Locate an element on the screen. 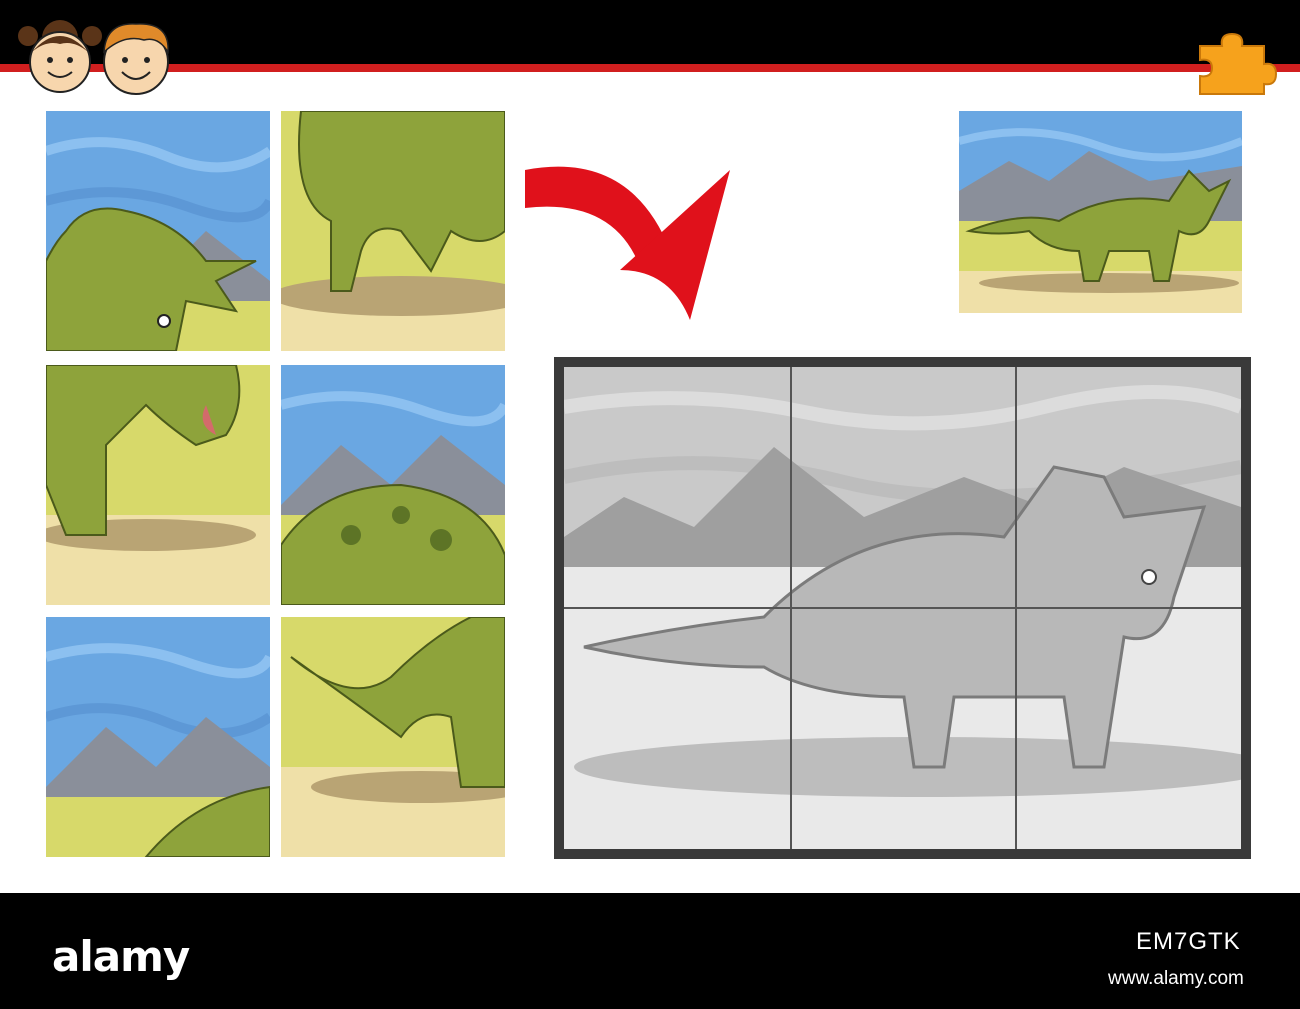 This screenshot has height=1009, width=1300. board-grid-line is located at coordinates (902, 608).